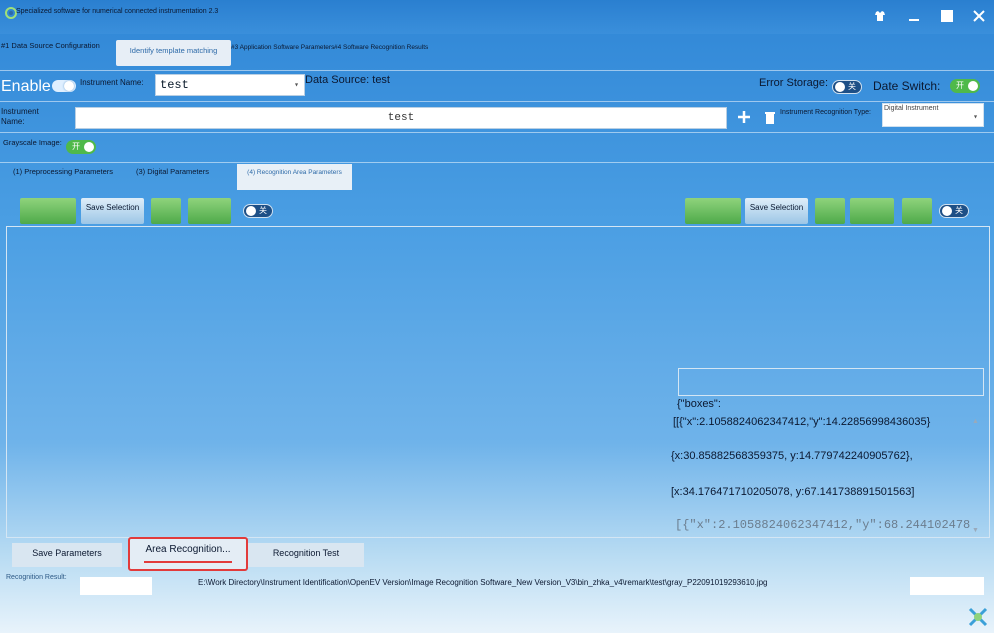 The image size is (994, 633). What do you see at coordinates (979, 16) in the screenshot?
I see `close-icon` at bounding box center [979, 16].